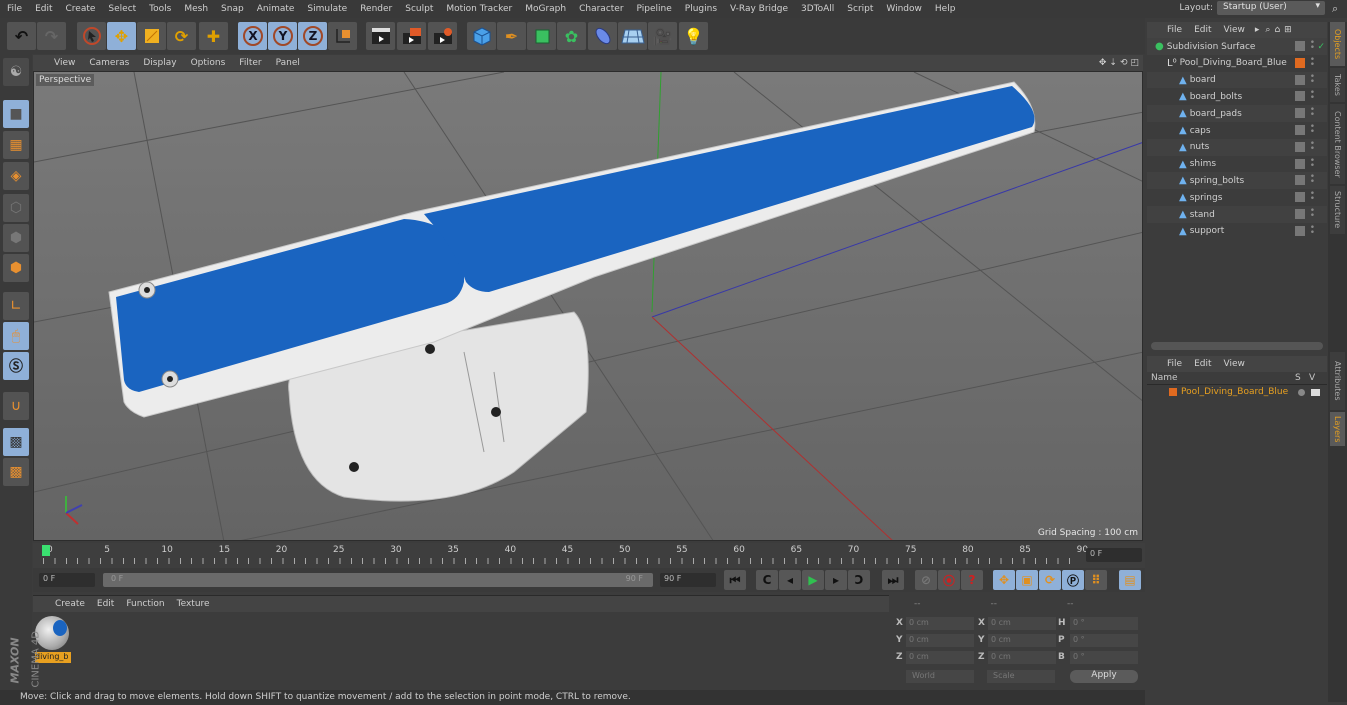 The width and height of the screenshot is (1347, 705). Describe the element at coordinates (478, 9) in the screenshot. I see `menu-motion-tracker: Motion Tracker` at that location.